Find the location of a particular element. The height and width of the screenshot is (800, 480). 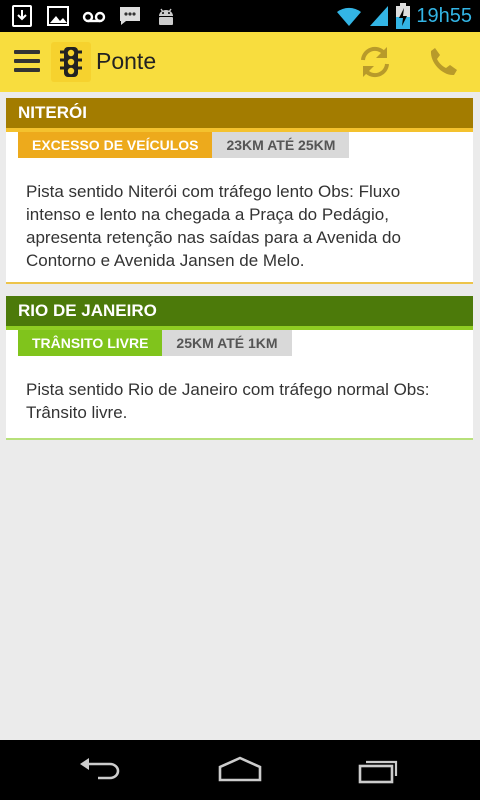

wifi-icon is located at coordinates (349, 16).